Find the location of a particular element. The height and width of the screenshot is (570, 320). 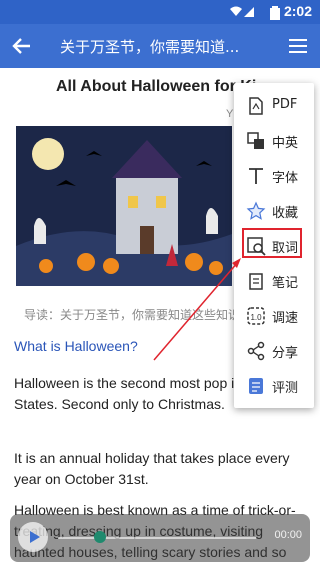

highlight-box is located at coordinates (272, 243).